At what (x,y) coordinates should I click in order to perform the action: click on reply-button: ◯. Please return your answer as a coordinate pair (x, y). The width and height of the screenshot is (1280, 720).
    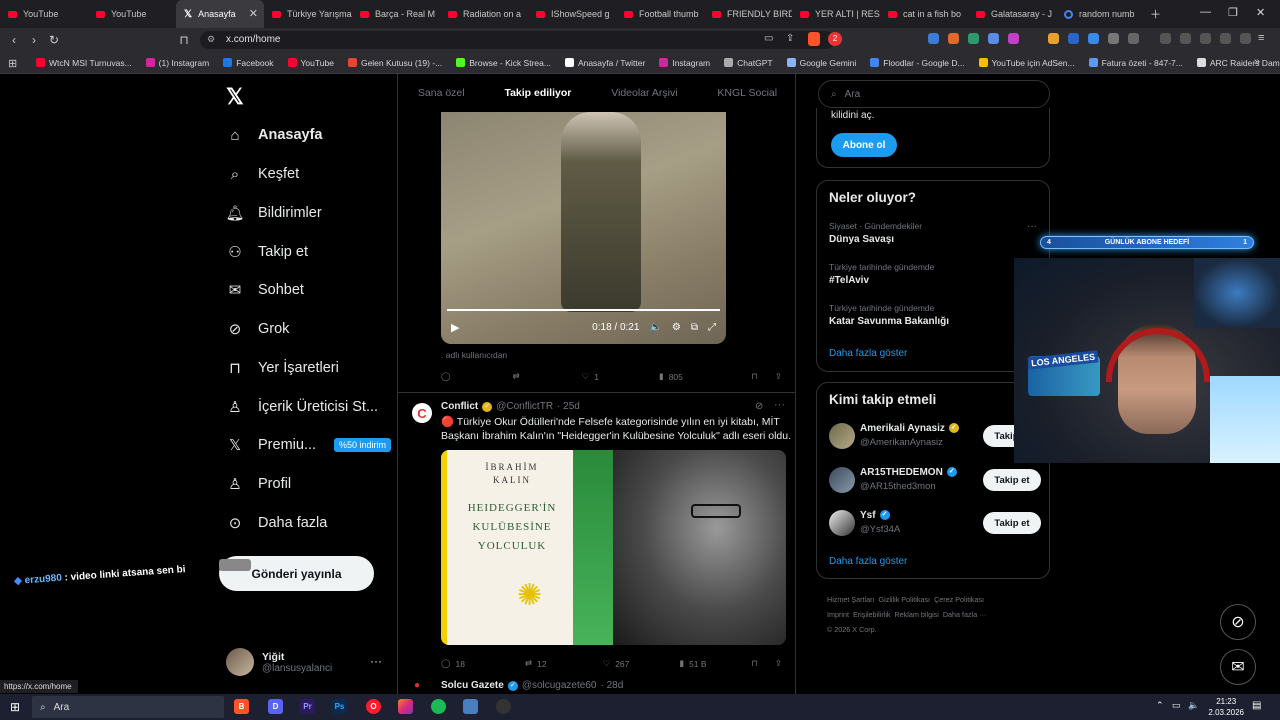
    Looking at the image, I should click on (446, 376).